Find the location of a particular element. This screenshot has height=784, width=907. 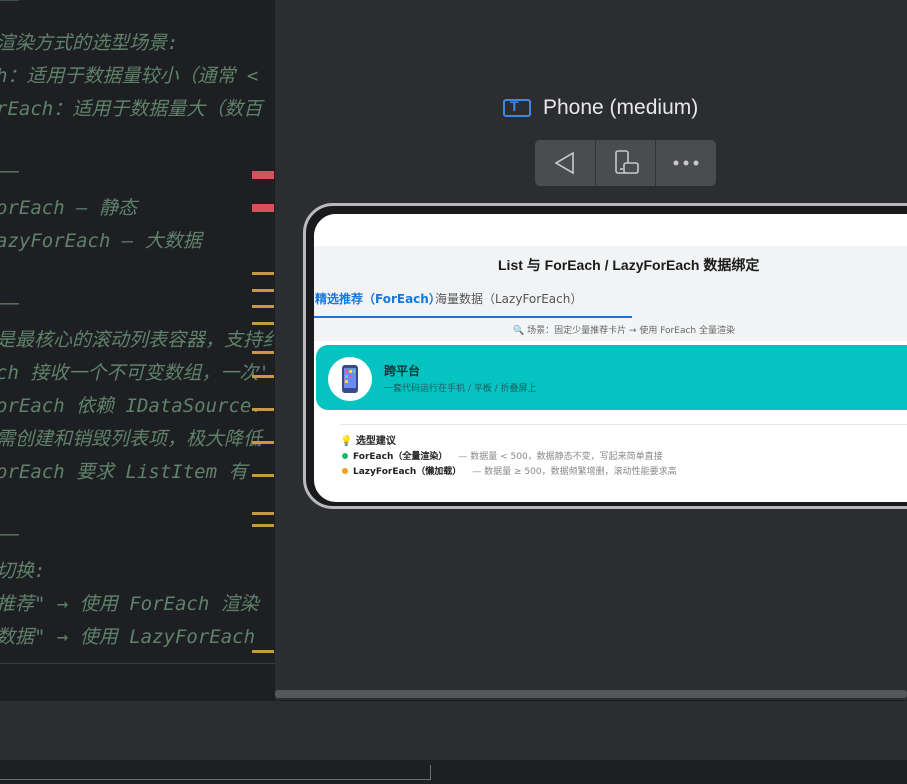

page-title: List 与 ForEach / LazyForEach 数据绑定 is located at coordinates (629, 265).